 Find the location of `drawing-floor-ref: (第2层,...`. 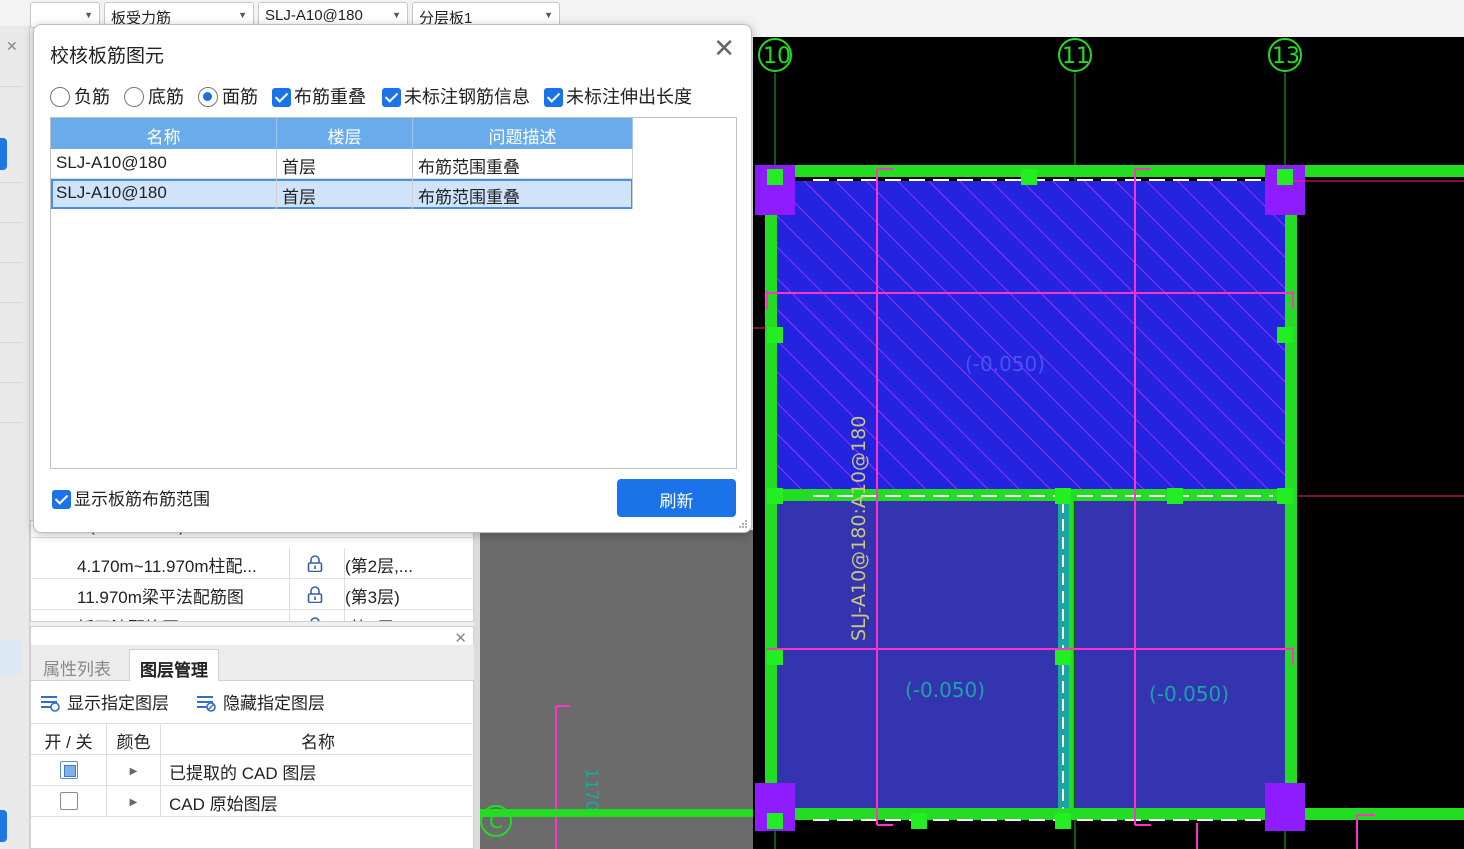

drawing-floor-ref: (第2层,... is located at coordinates (379, 566).